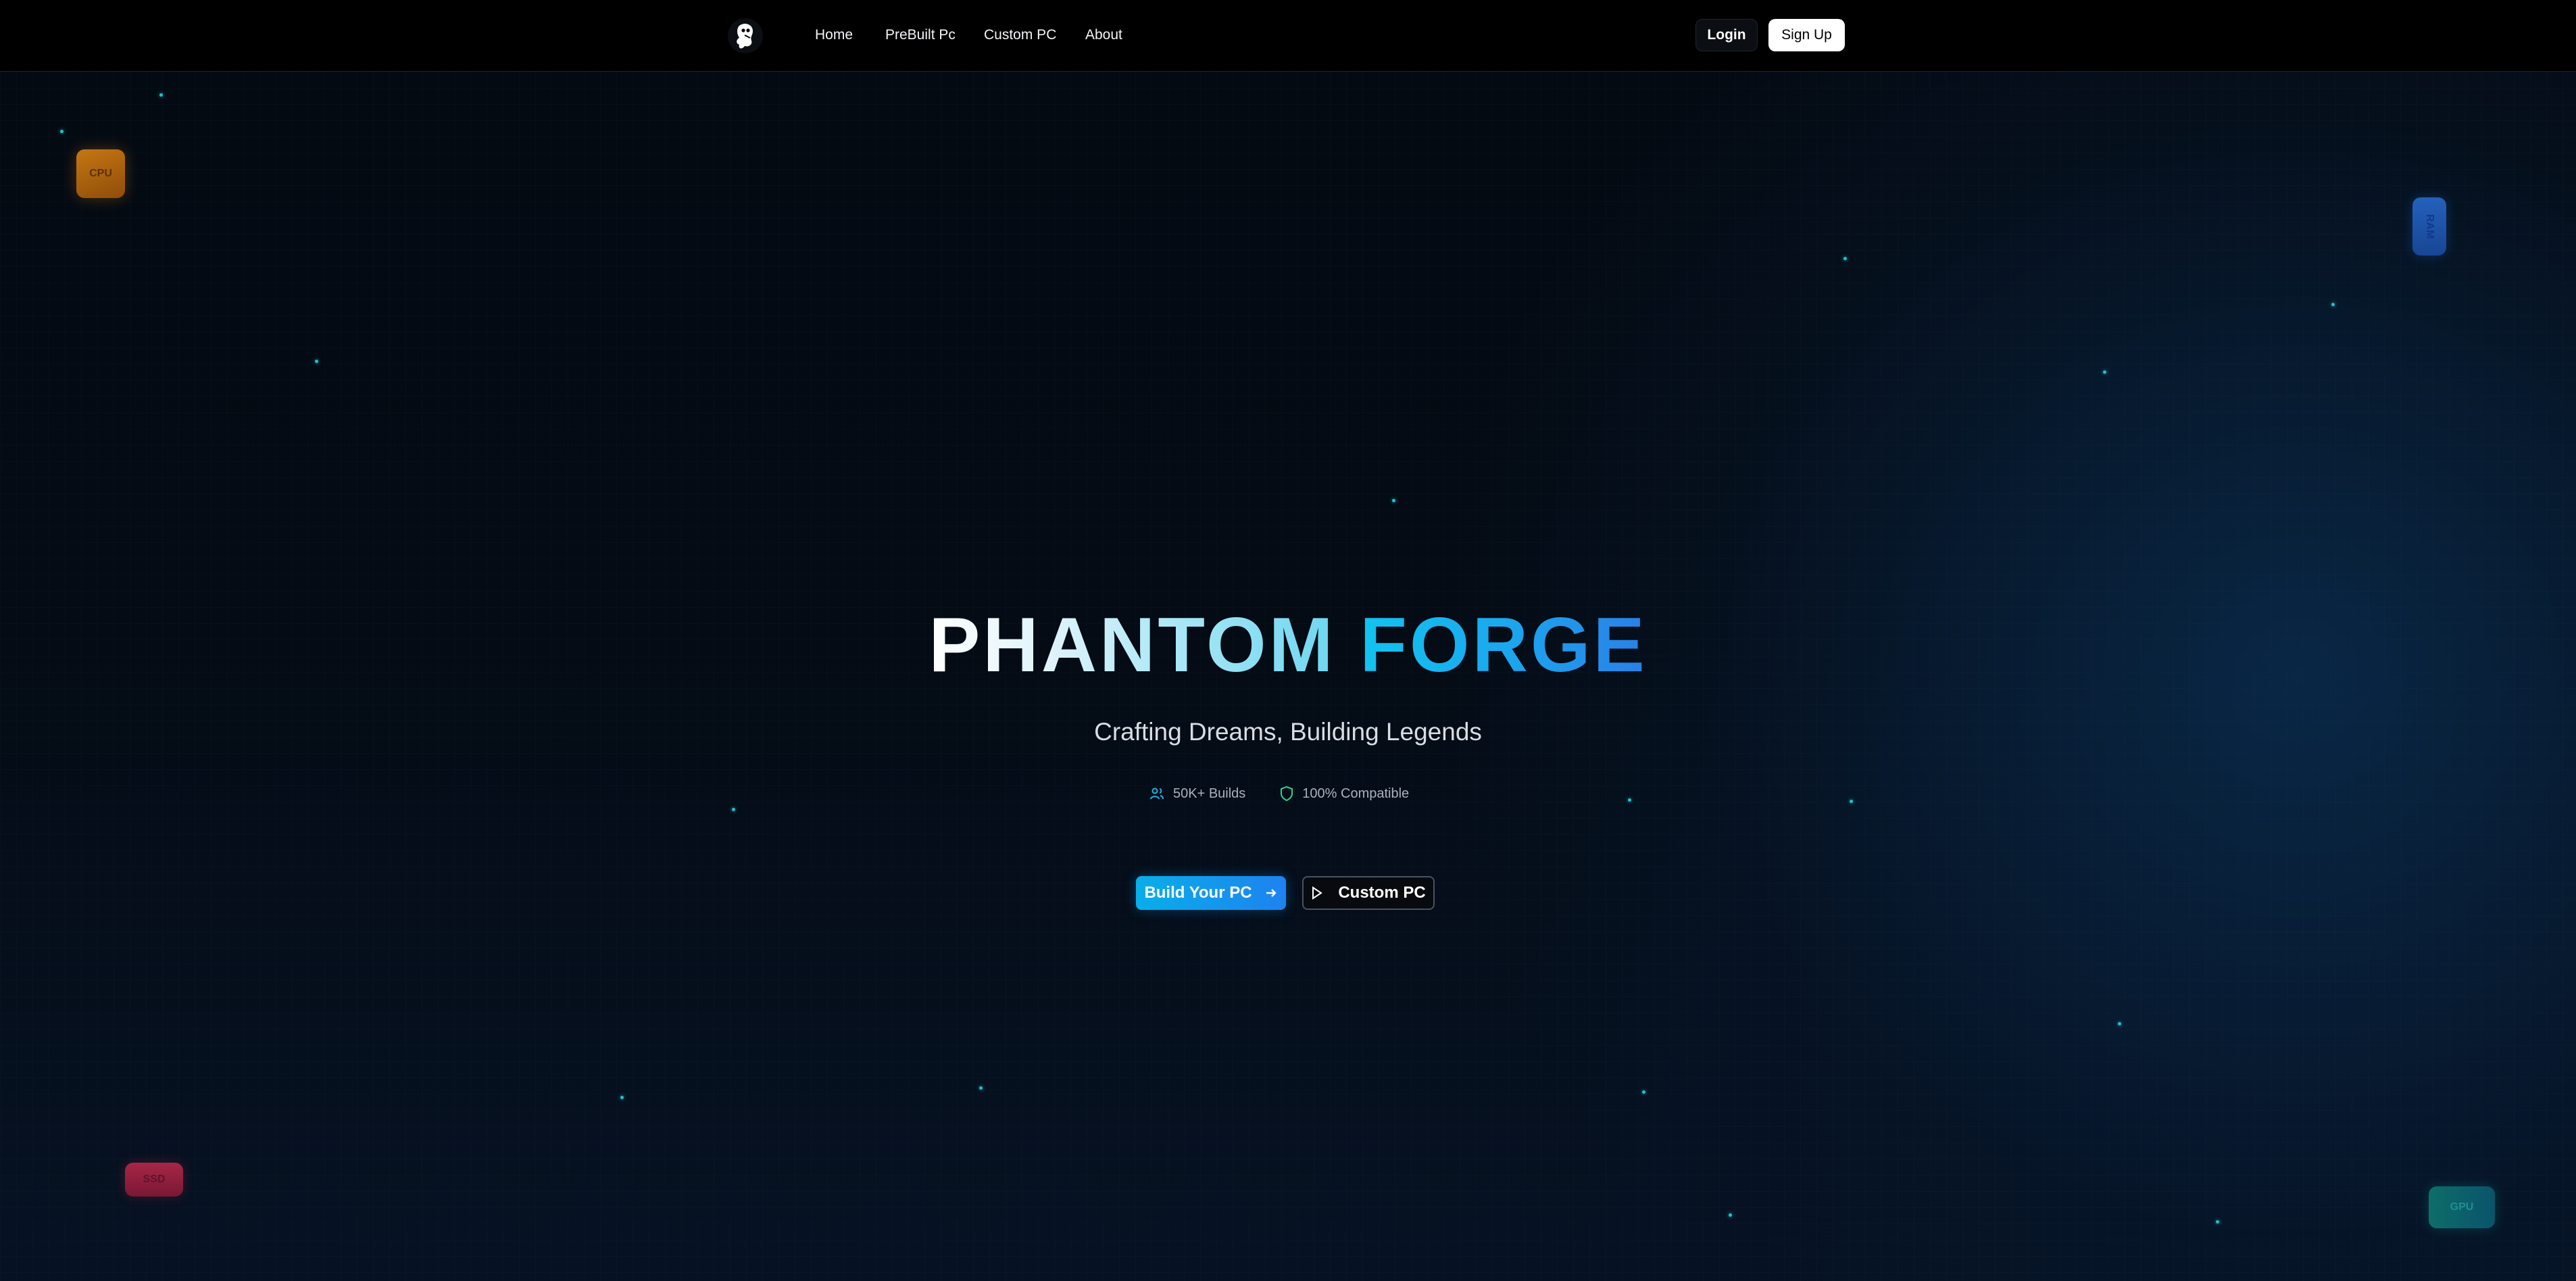 The width and height of the screenshot is (2576, 1281). I want to click on gpu-chip: GPU, so click(2462, 1207).